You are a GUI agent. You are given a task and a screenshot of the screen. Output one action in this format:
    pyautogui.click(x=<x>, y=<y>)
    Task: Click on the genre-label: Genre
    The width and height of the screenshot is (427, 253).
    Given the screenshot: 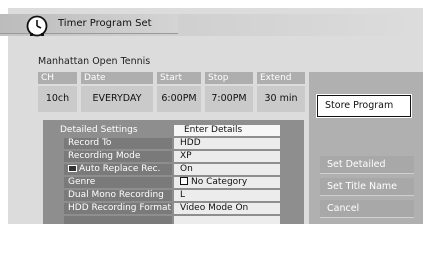 What is the action you would take?
    pyautogui.click(x=118, y=182)
    